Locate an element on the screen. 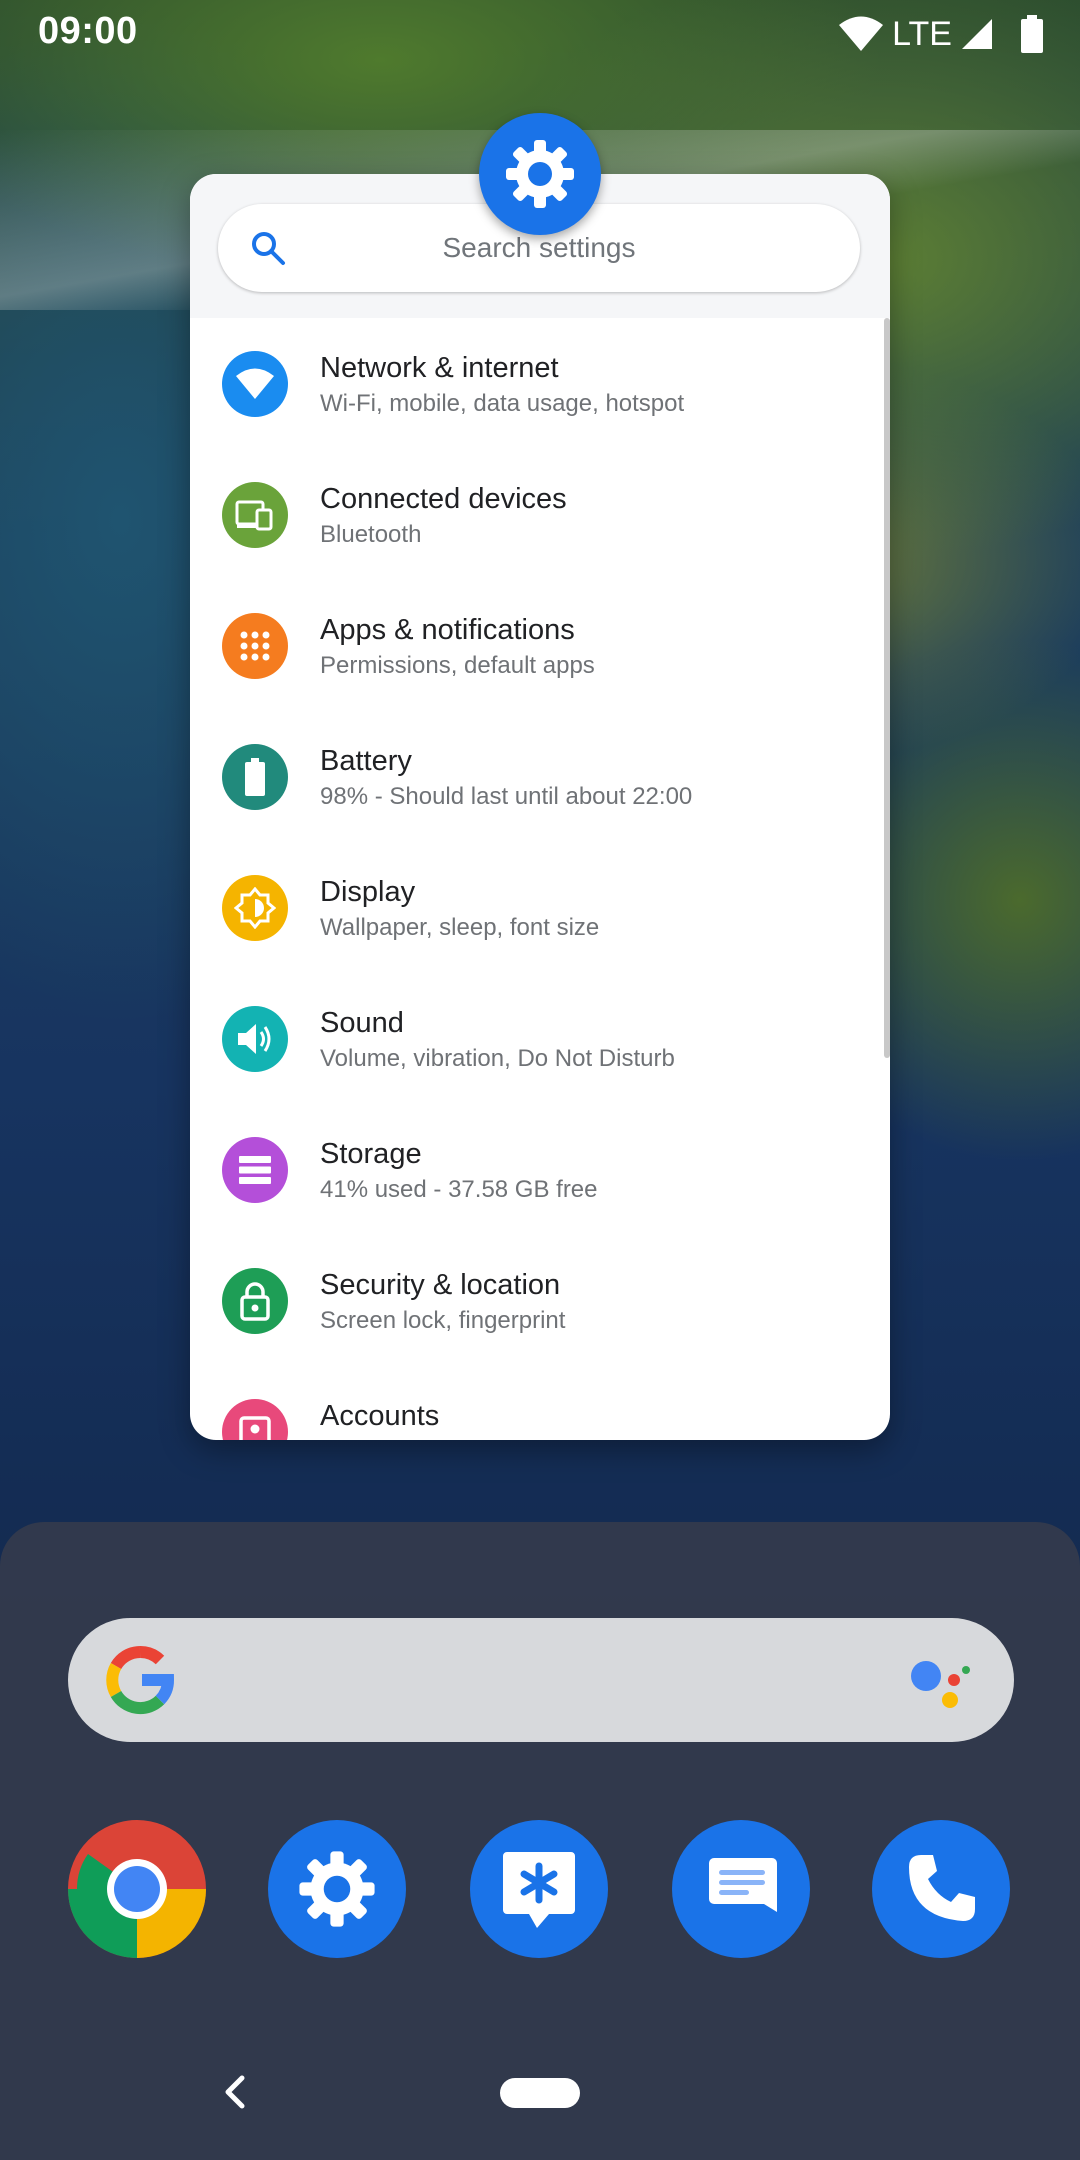 The height and width of the screenshot is (2160, 1080). settings-item-subtitle: Volume, vibration, Do Not Disturb is located at coordinates (497, 1058).